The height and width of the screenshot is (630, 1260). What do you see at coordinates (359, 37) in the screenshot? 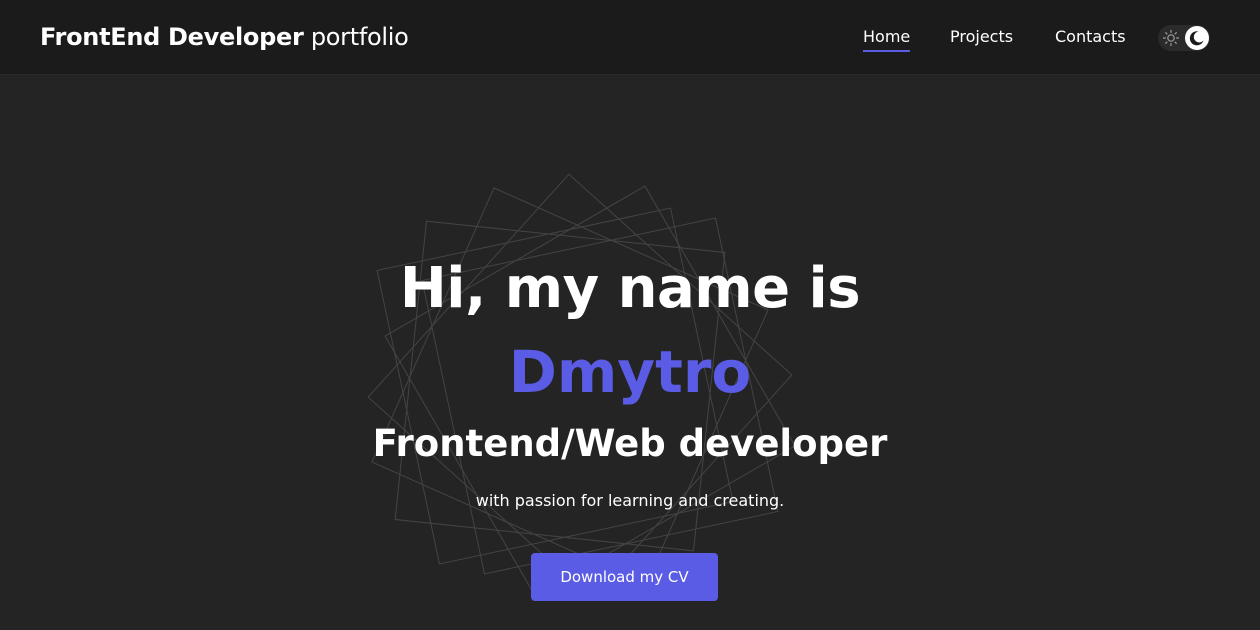
I see `brand-subtitle: portfolio` at bounding box center [359, 37].